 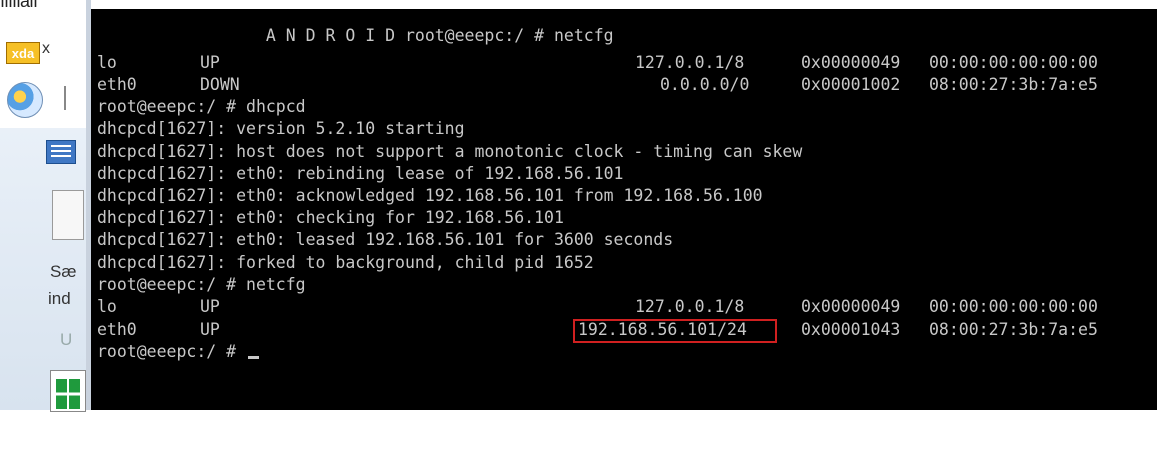 I want to click on terminal-line-text: A N D R O I D root@eeepc:/ # netcfg, so click(x=355, y=35).